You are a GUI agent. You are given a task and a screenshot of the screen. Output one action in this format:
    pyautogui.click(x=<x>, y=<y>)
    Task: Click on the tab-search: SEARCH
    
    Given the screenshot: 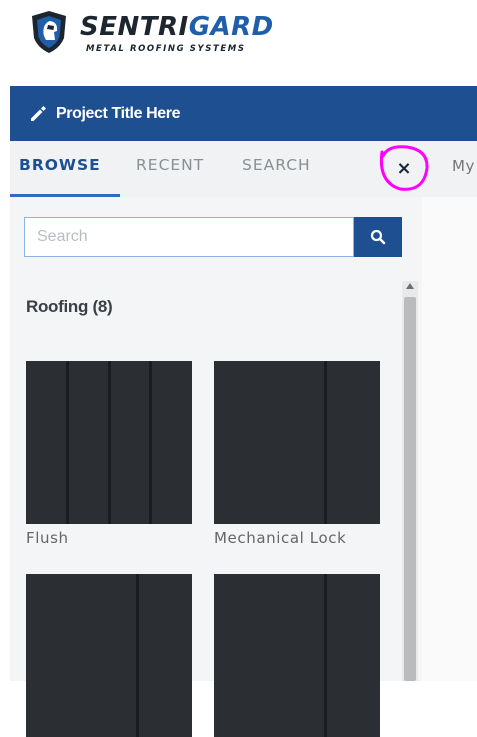 What is the action you would take?
    pyautogui.click(x=276, y=165)
    